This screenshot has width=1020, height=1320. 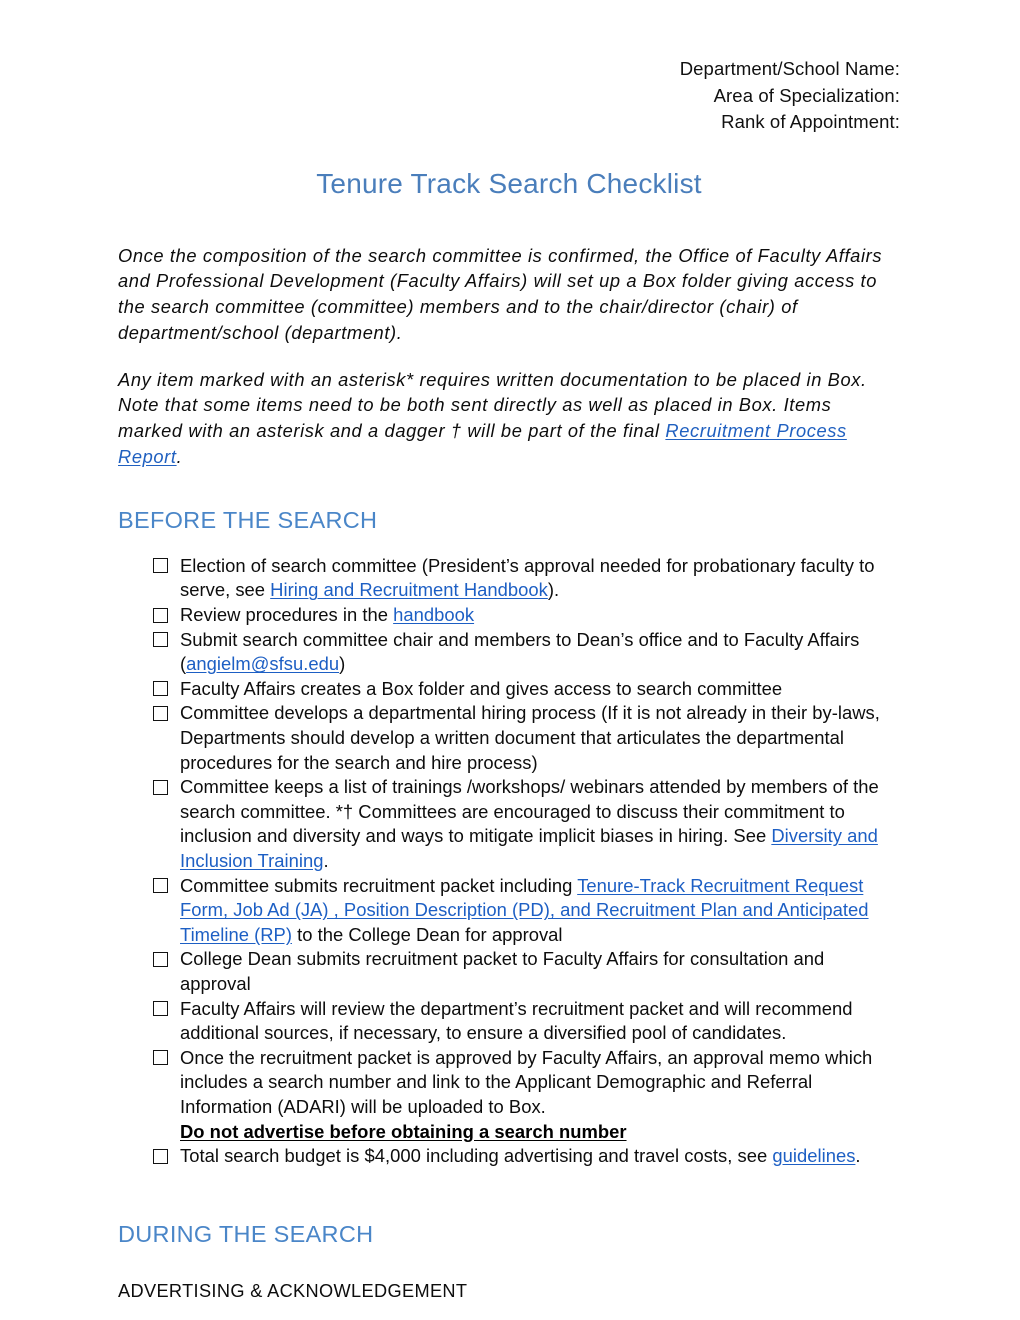 I want to click on checklist-item-text-run: ), so click(x=342, y=664).